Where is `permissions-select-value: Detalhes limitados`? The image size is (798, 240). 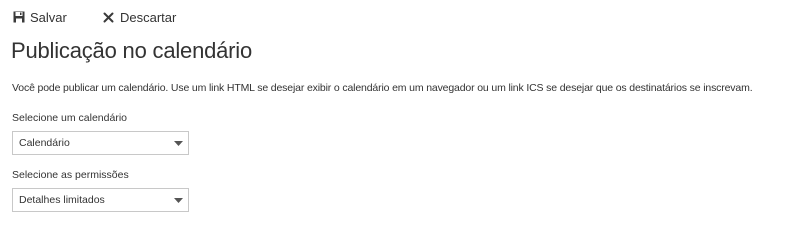 permissions-select-value: Detalhes limitados is located at coordinates (62, 200).